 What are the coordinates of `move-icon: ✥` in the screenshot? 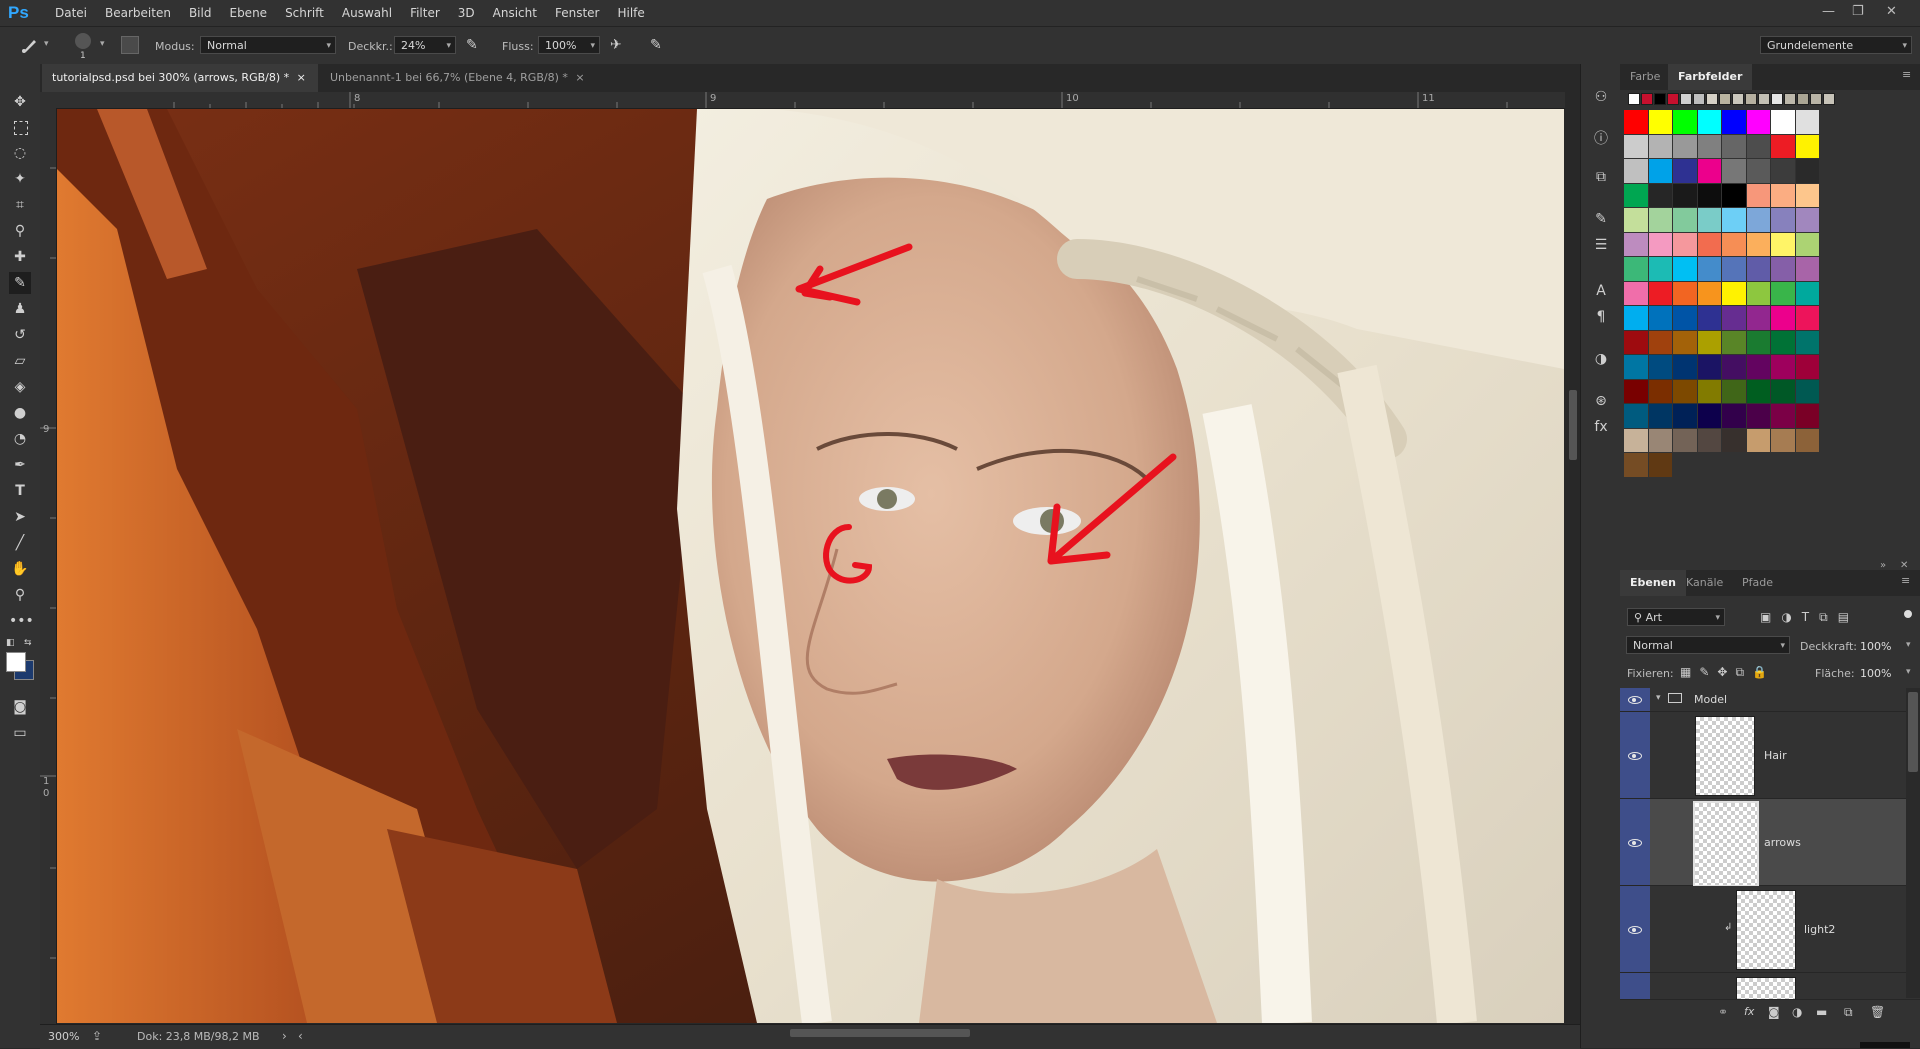 It's located at (20, 102).